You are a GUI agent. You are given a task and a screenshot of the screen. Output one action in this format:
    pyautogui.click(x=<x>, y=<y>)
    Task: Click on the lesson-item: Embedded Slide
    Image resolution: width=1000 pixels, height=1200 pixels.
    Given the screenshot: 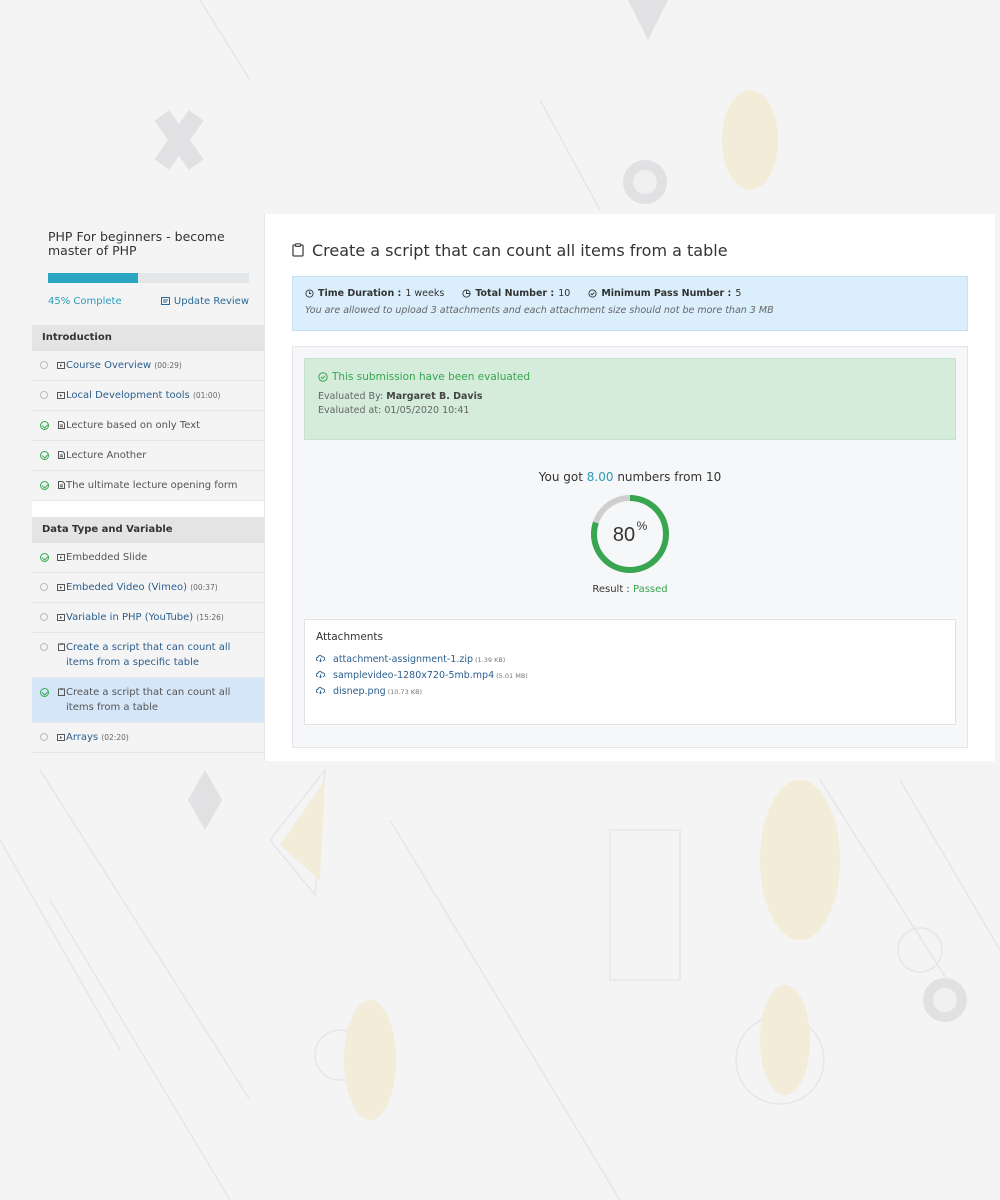 What is the action you would take?
    pyautogui.click(x=148, y=558)
    